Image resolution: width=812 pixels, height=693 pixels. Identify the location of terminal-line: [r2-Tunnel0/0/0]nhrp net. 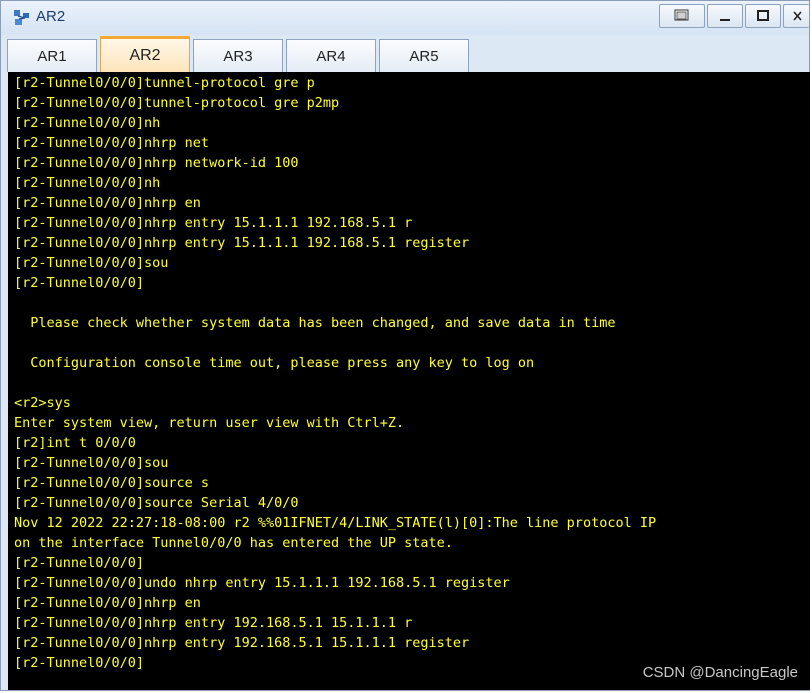
(112, 143).